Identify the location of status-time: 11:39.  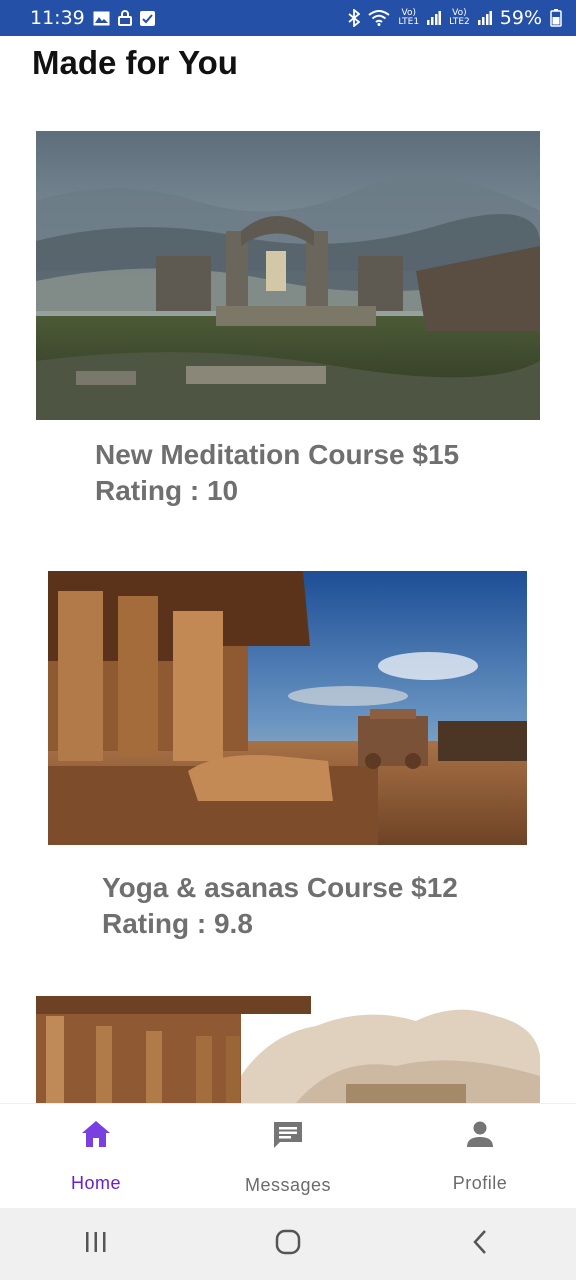
(57, 18).